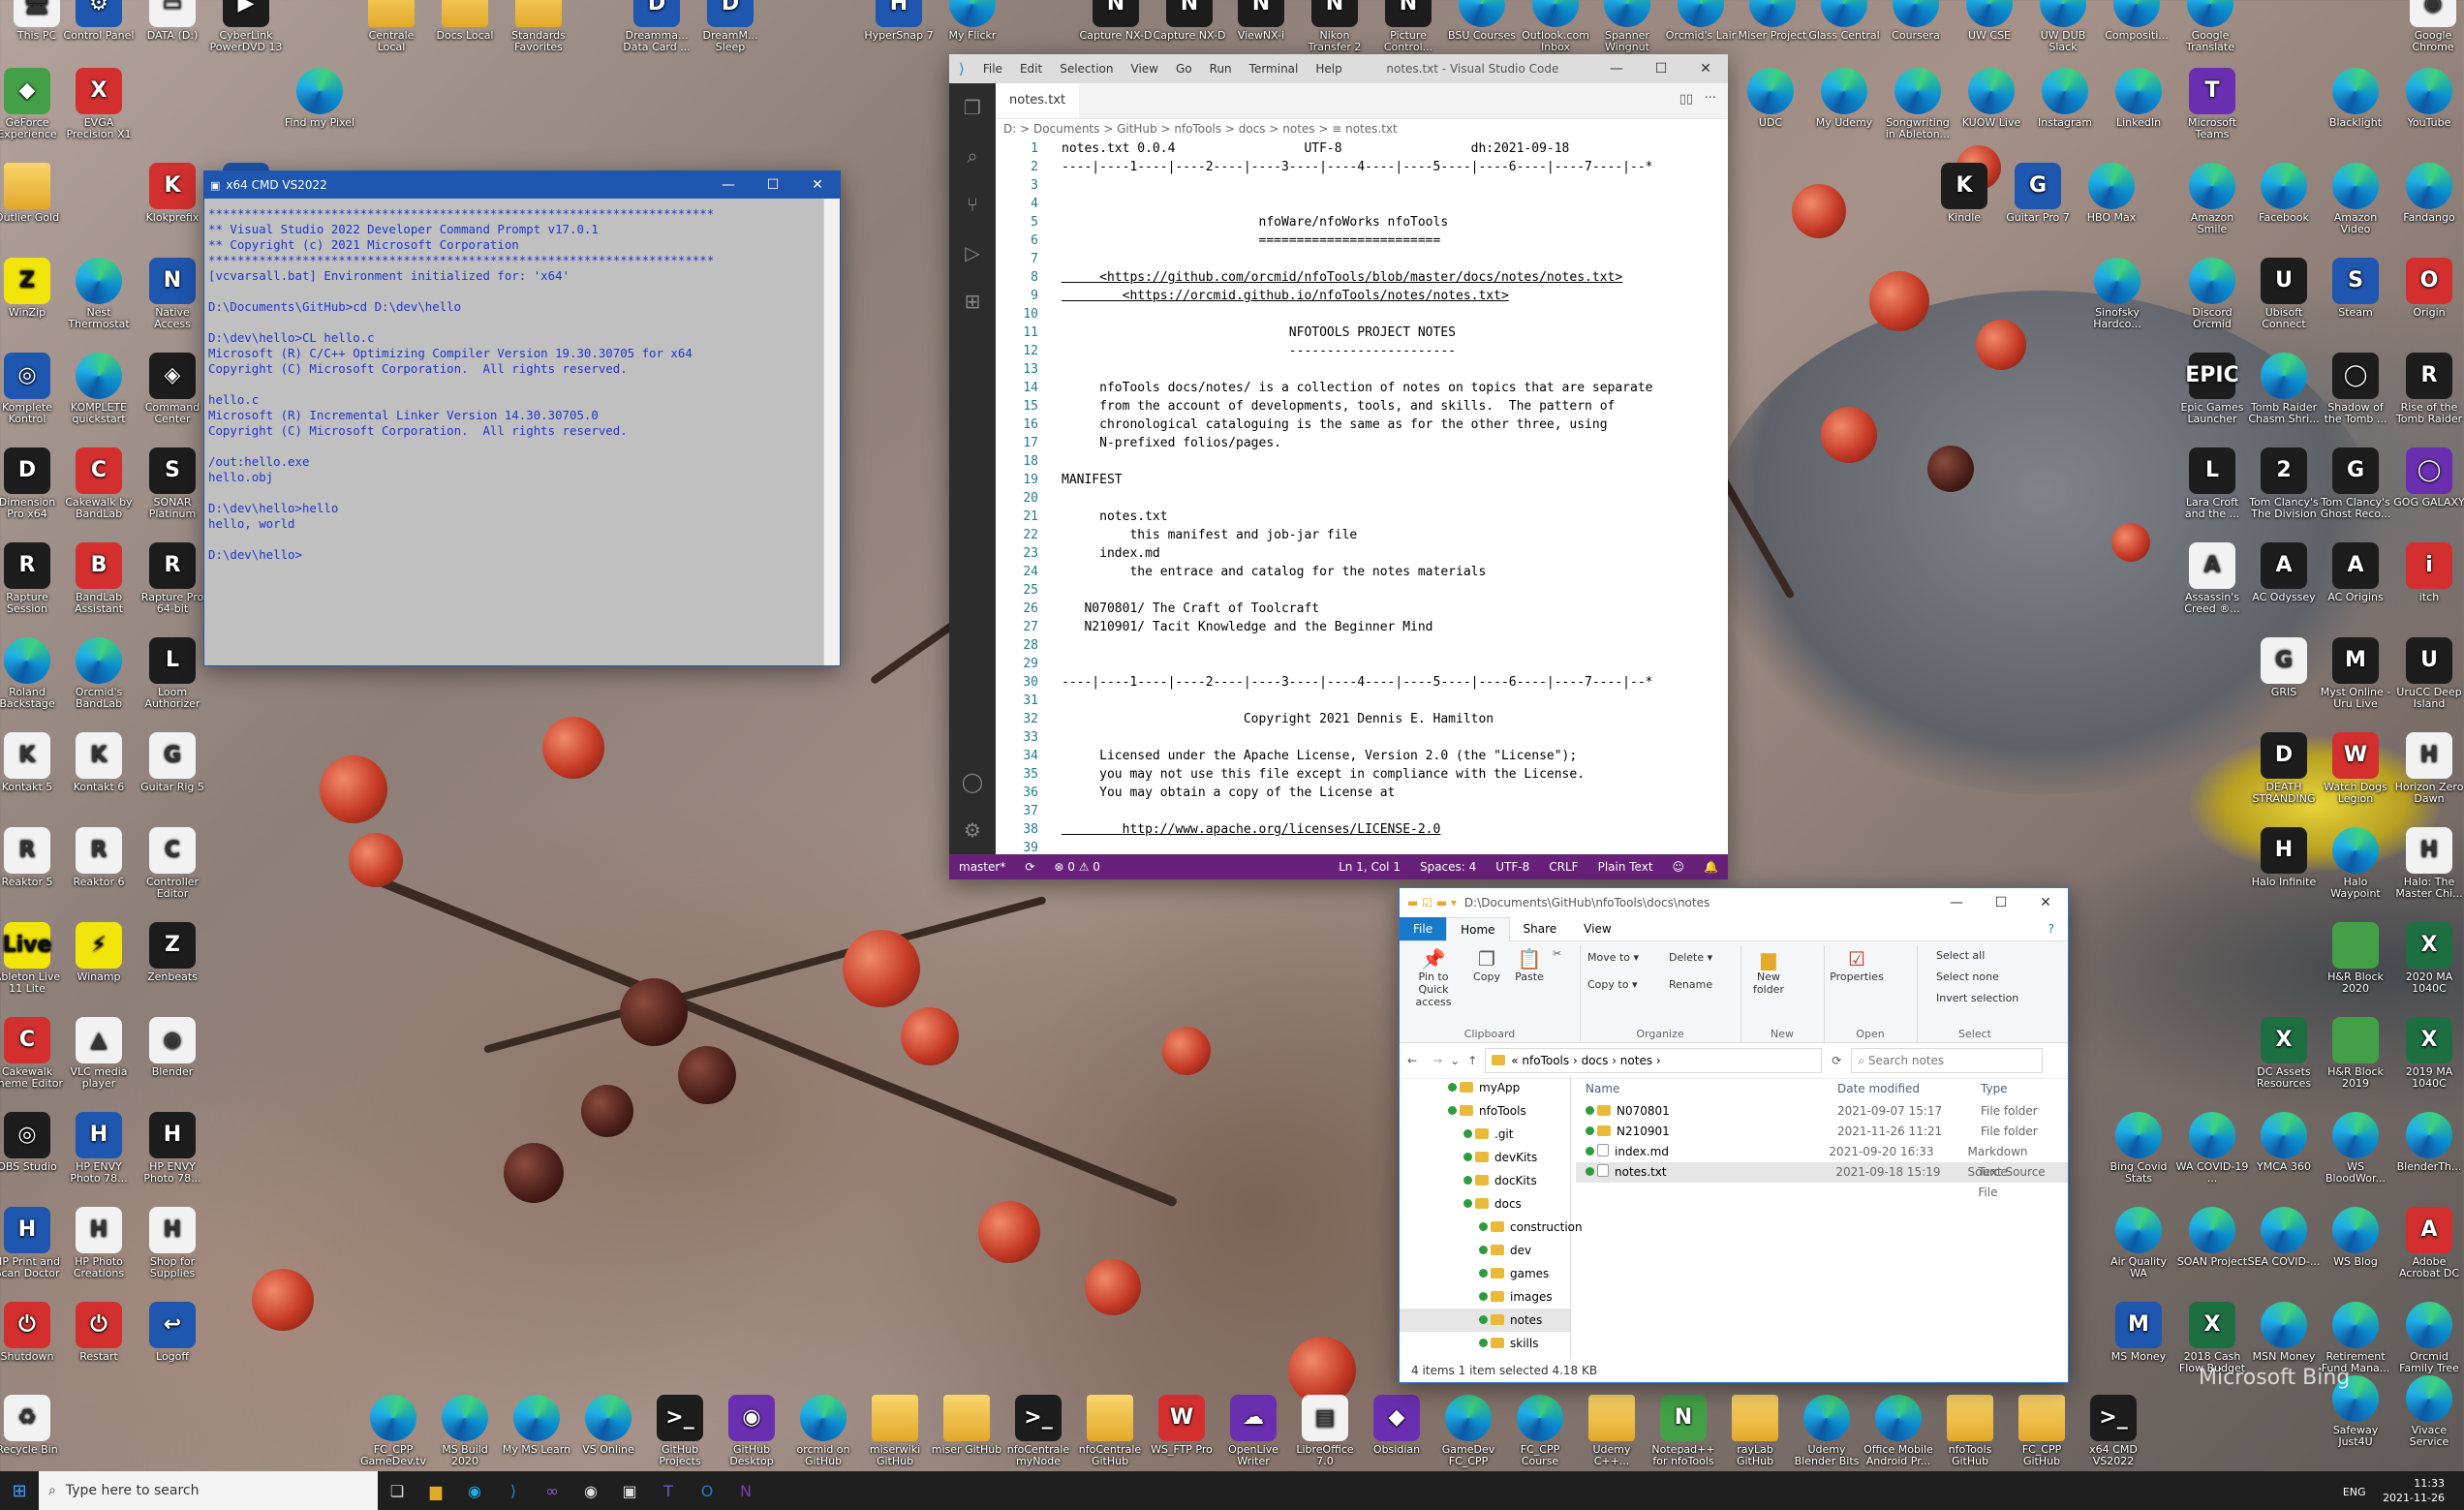 This screenshot has height=1510, width=2464. What do you see at coordinates (1995, 1088) in the screenshot?
I see `column-type: Type` at bounding box center [1995, 1088].